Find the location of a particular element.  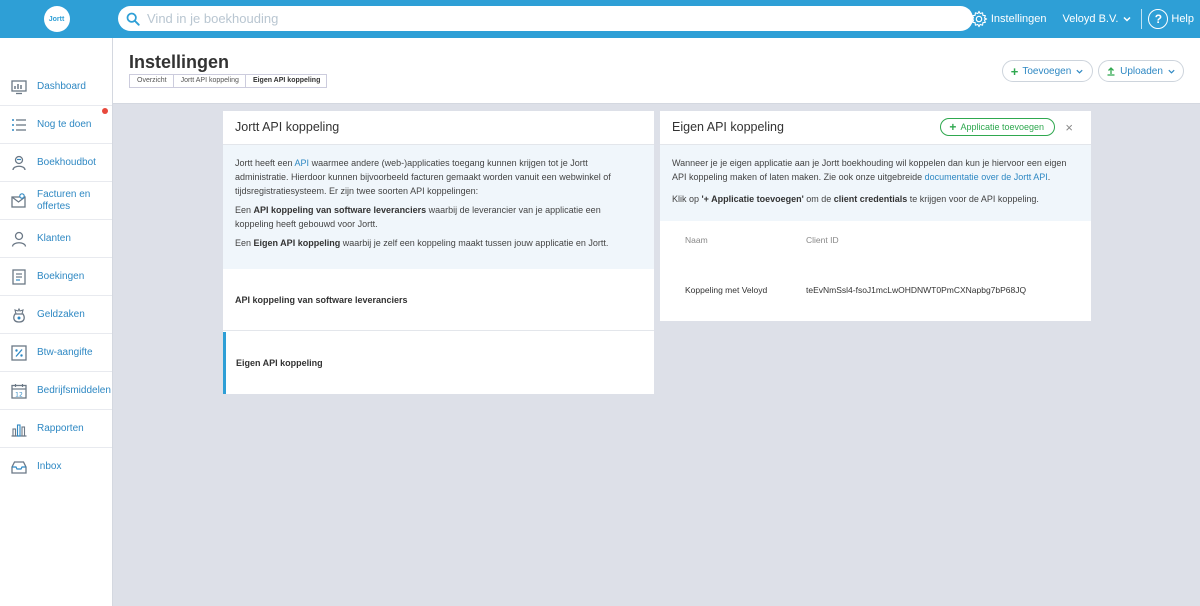

bot-icon is located at coordinates (19, 162).